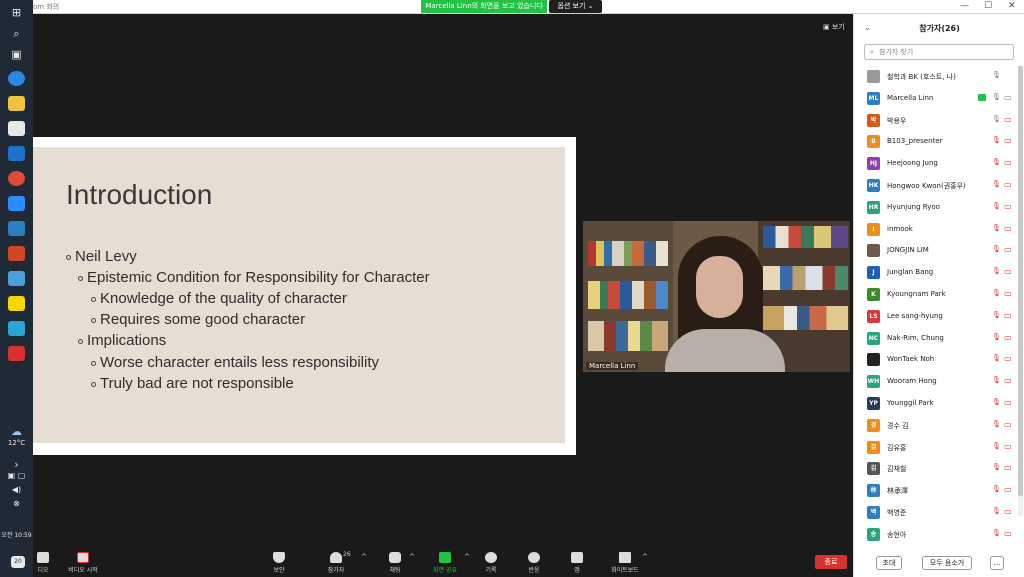 Image resolution: width=1024 pixels, height=577 pixels. What do you see at coordinates (16, 464) in the screenshot?
I see `chevron-up-icon: ›` at bounding box center [16, 464].